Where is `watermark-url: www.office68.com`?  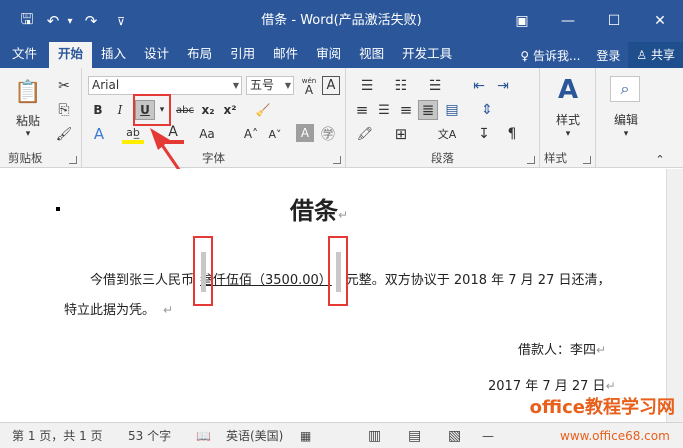 watermark-url: www.office68.com is located at coordinates (615, 436).